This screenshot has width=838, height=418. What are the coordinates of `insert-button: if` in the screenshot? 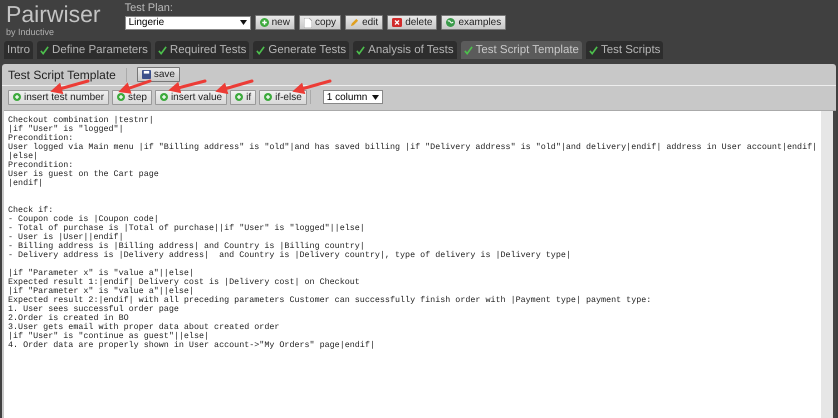 It's located at (243, 97).